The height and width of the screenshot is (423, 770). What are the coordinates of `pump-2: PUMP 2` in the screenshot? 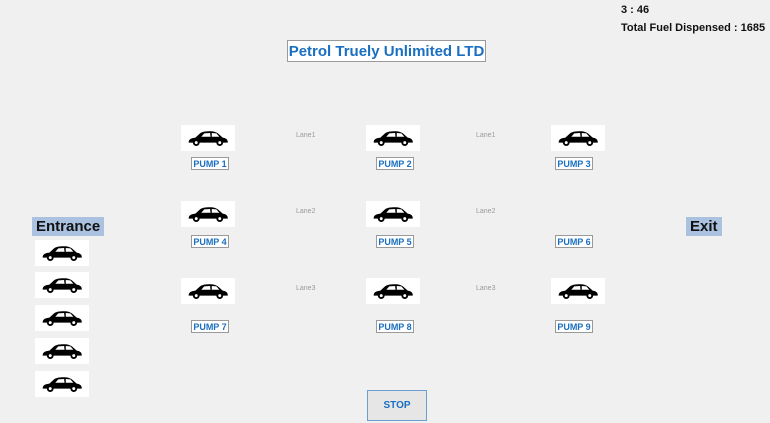 It's located at (395, 163).